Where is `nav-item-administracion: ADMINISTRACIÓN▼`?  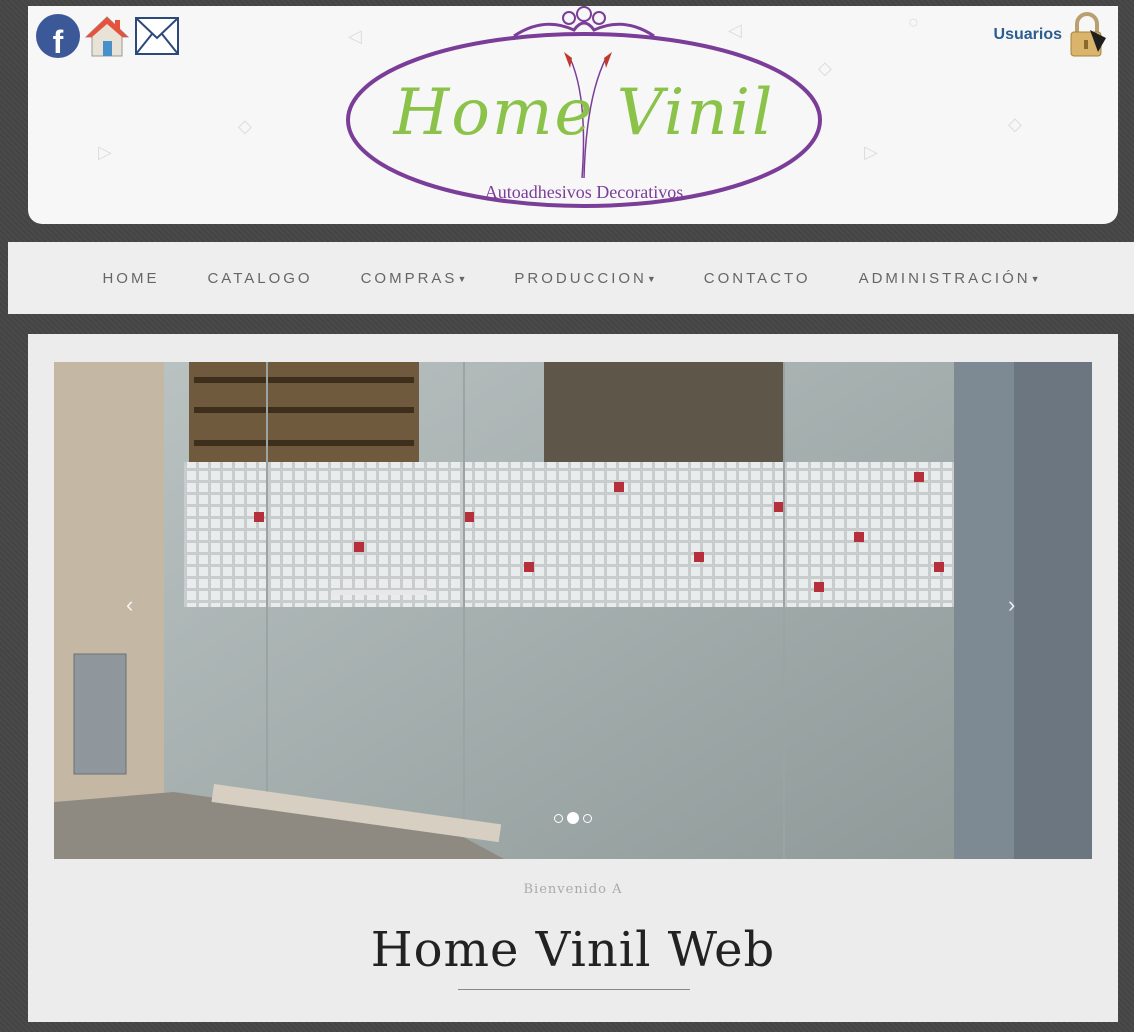
nav-item-administracion: ADMINISTRACIÓN▼ is located at coordinates (949, 278).